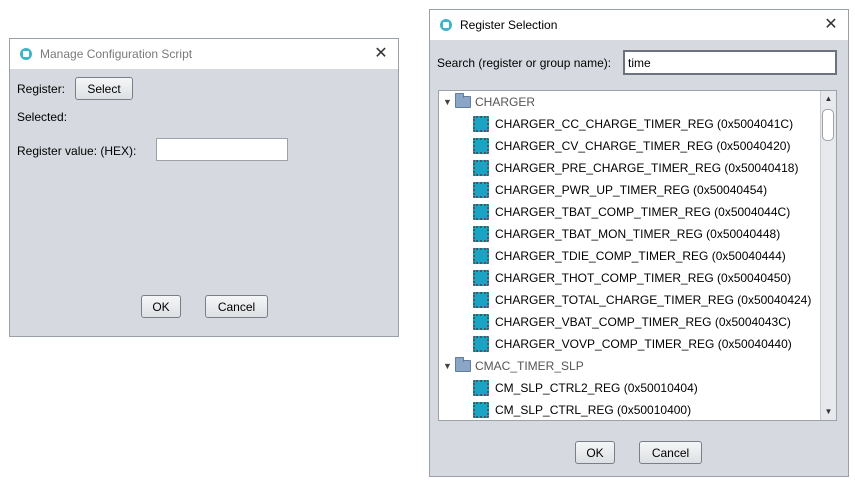  I want to click on register-value-input, so click(222, 149).